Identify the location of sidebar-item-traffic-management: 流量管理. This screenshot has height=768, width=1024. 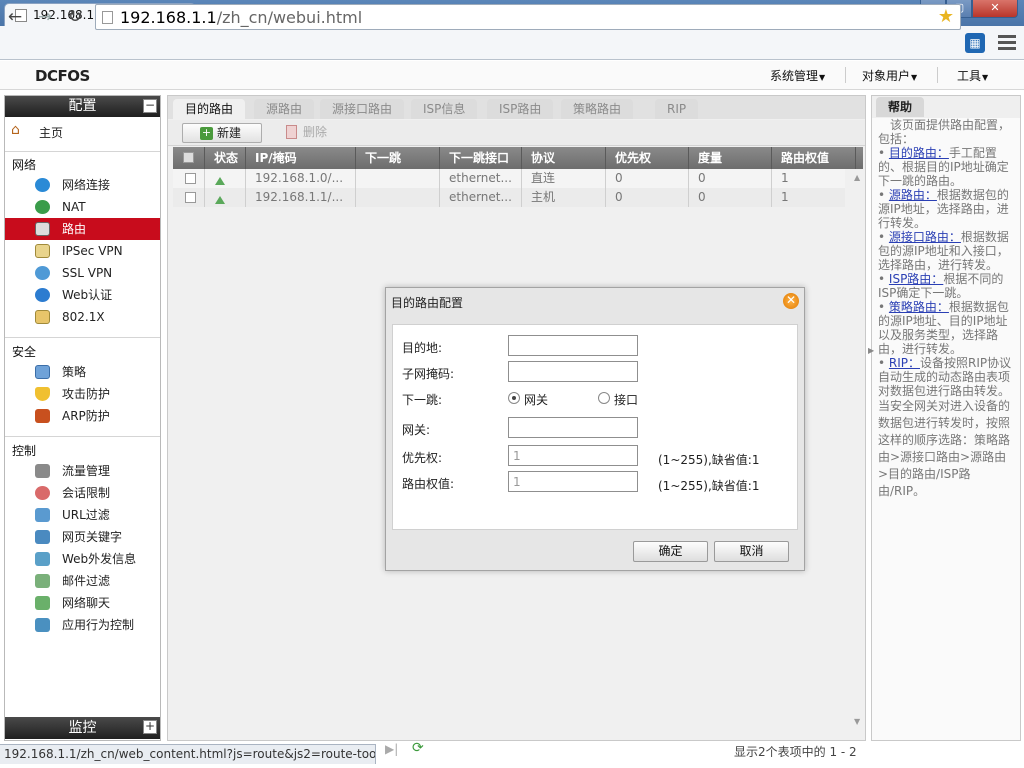
(82, 471).